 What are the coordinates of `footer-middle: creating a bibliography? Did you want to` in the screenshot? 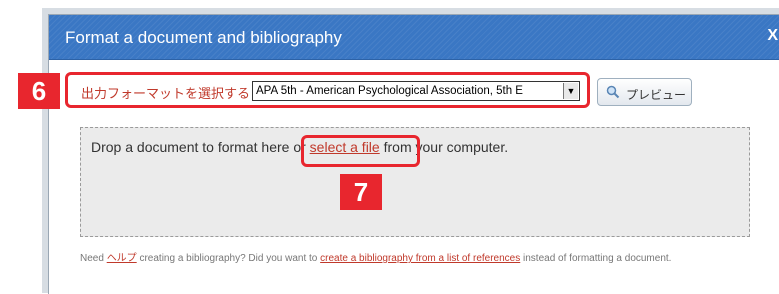 It's located at (228, 258).